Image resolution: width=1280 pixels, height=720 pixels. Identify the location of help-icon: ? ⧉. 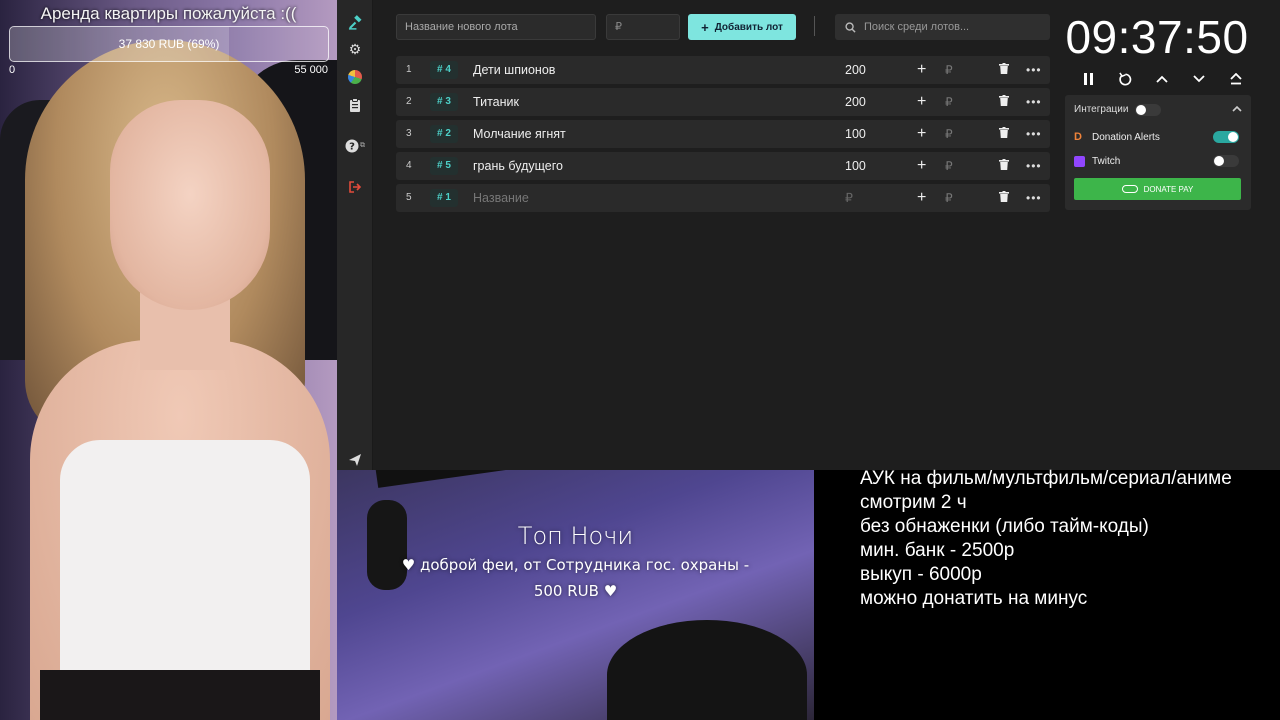
(355, 146).